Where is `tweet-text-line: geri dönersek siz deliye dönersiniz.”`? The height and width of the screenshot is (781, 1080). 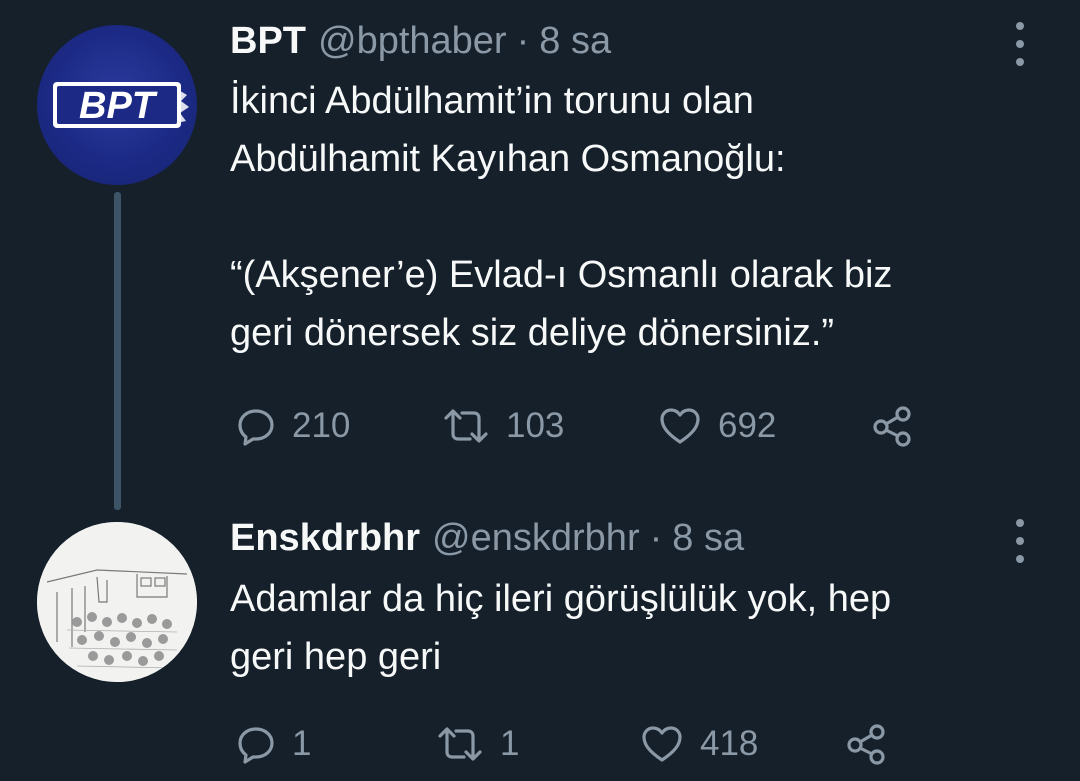
tweet-text-line: geri dönersek siz deliye dönersiniz.” is located at coordinates (532, 333).